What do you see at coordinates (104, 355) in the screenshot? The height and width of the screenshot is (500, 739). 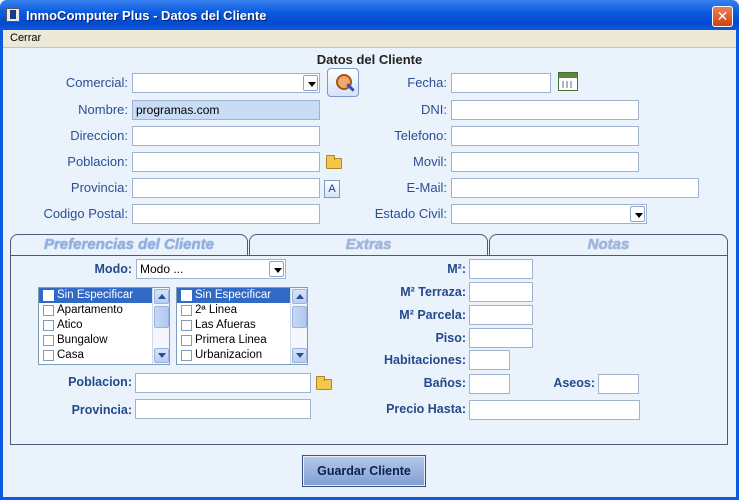 I see `list-item: Casa` at bounding box center [104, 355].